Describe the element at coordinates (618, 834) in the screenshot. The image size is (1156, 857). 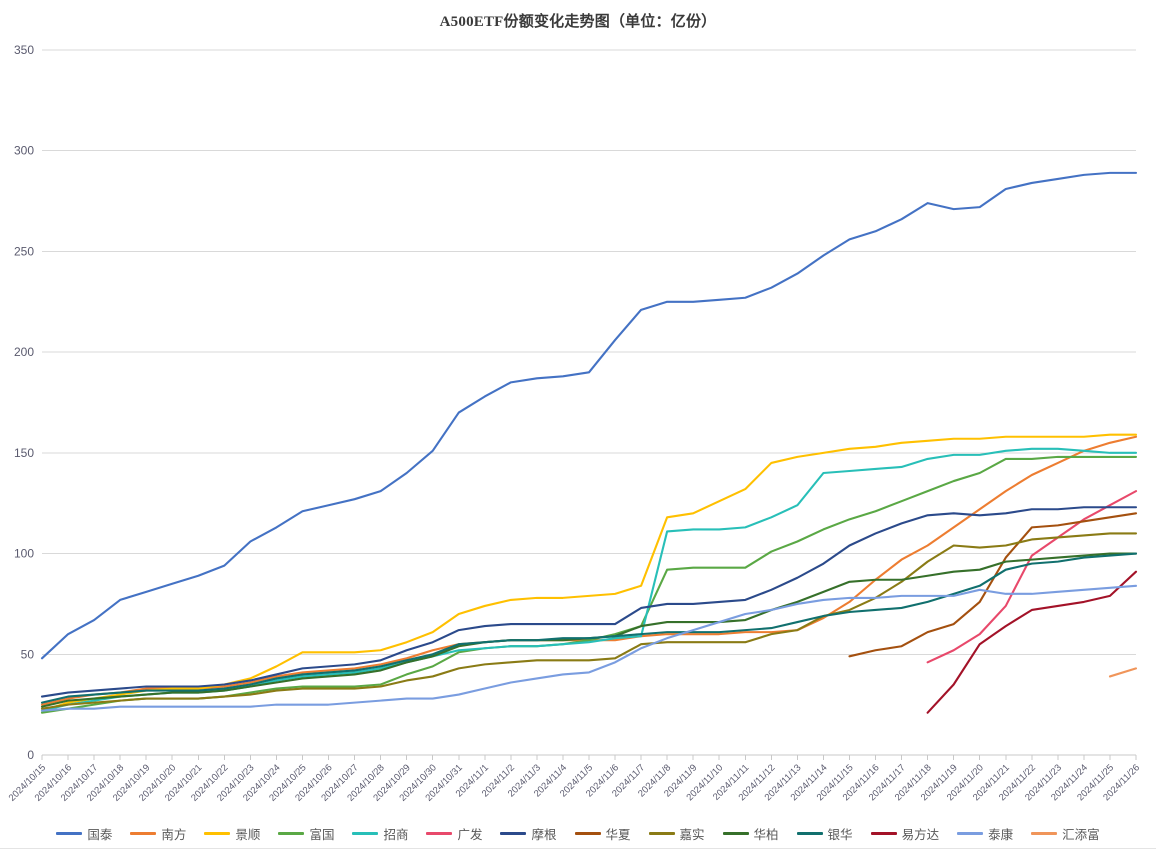
I see `legend-label: 华夏` at that location.